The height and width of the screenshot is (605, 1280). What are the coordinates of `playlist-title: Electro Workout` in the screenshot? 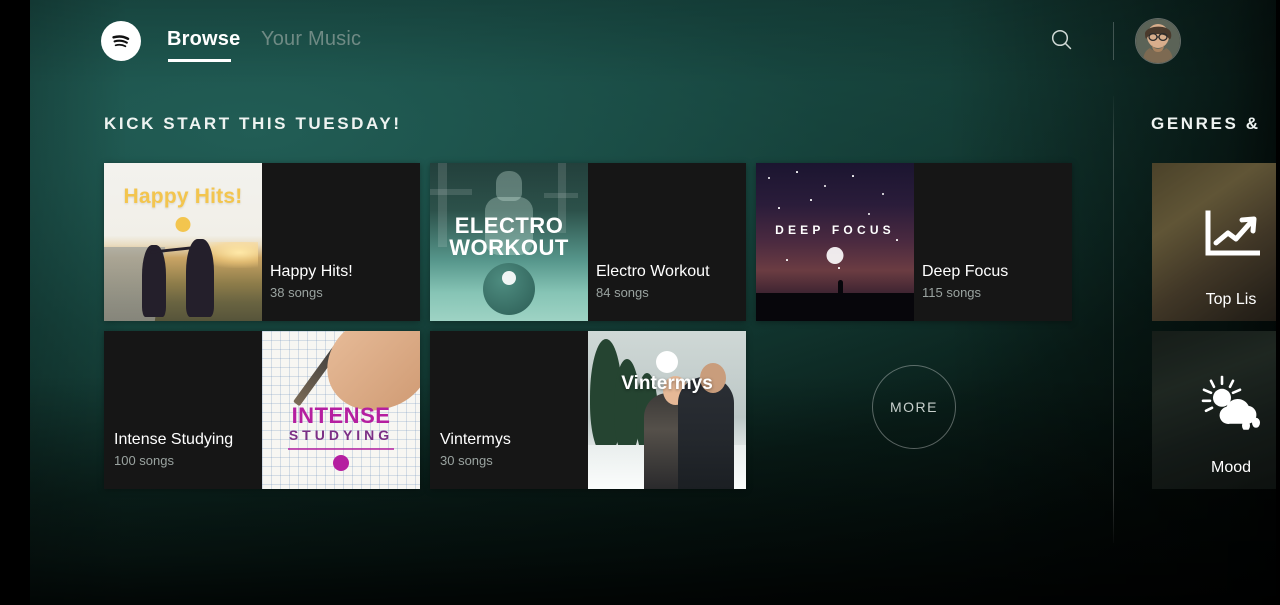 It's located at (653, 271).